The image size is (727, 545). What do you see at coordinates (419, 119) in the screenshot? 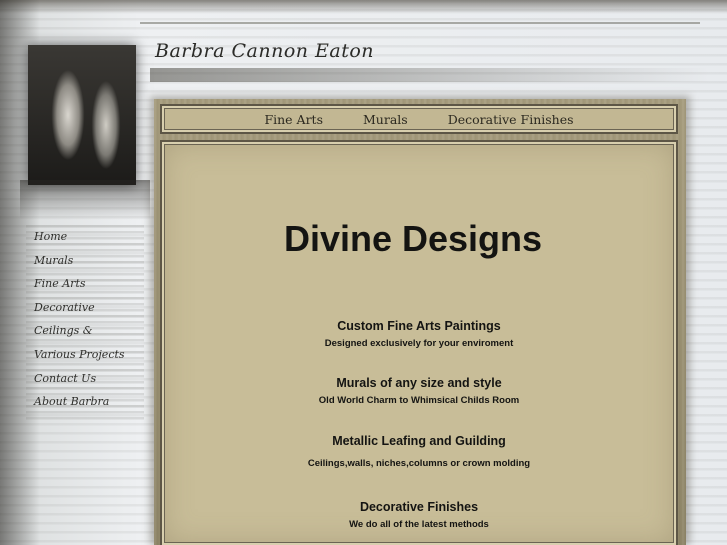
I see `top-menu-bar: Fine Arts Murals Decorative Finishes` at bounding box center [419, 119].